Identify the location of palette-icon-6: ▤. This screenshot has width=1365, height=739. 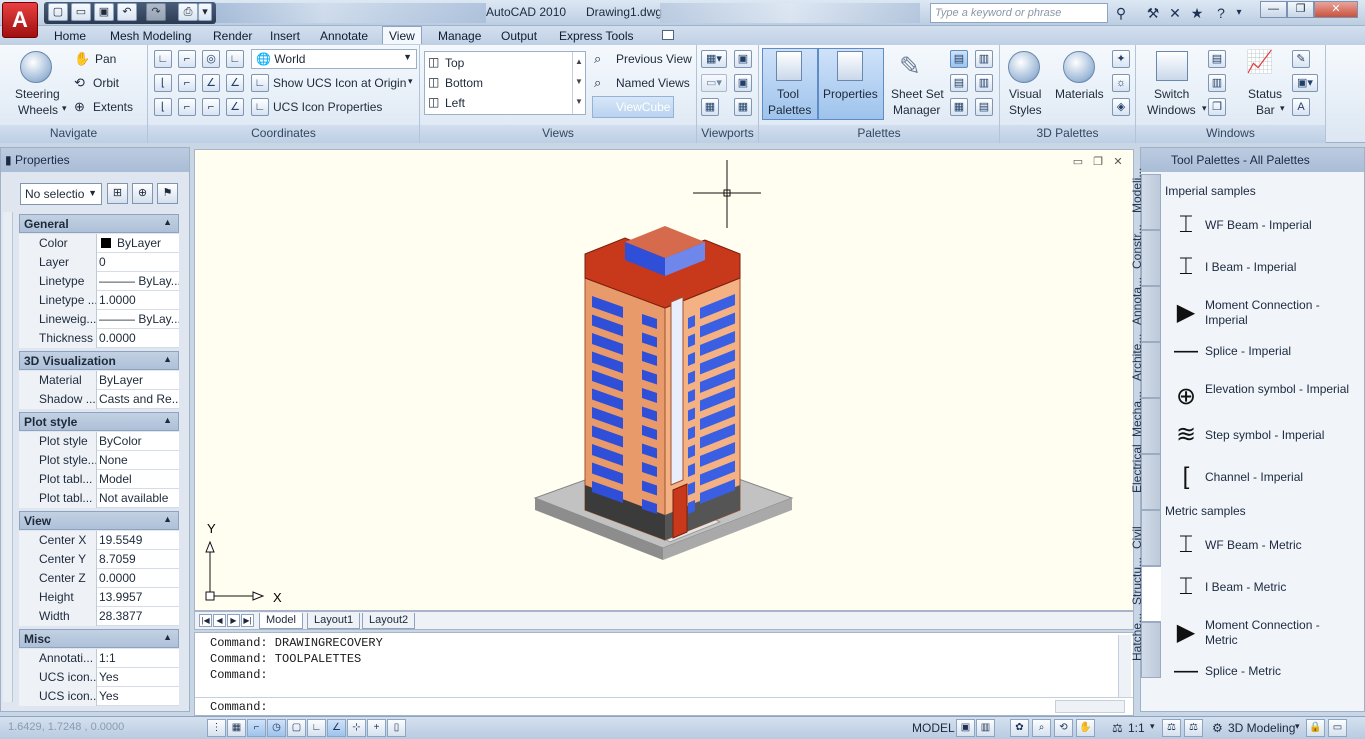
(984, 107).